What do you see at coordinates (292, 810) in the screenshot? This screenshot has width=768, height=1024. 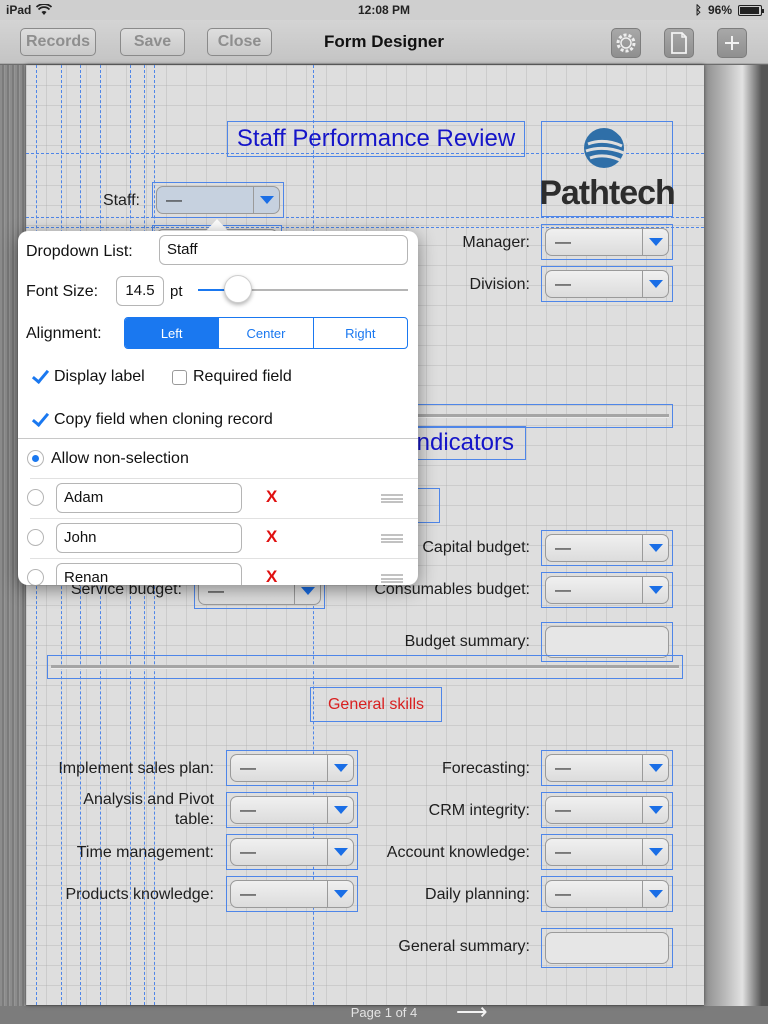 I see `analysis-pivot-dropdown: —` at bounding box center [292, 810].